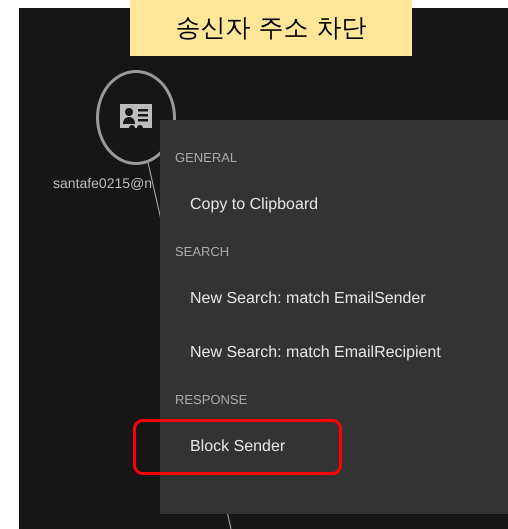  I want to click on section-heading: SEARCH, so click(202, 252).